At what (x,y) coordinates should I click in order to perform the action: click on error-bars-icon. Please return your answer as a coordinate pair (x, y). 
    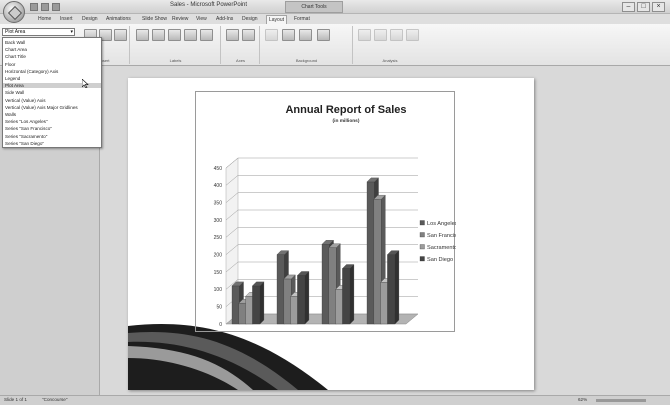
    Looking at the image, I should click on (412, 35).